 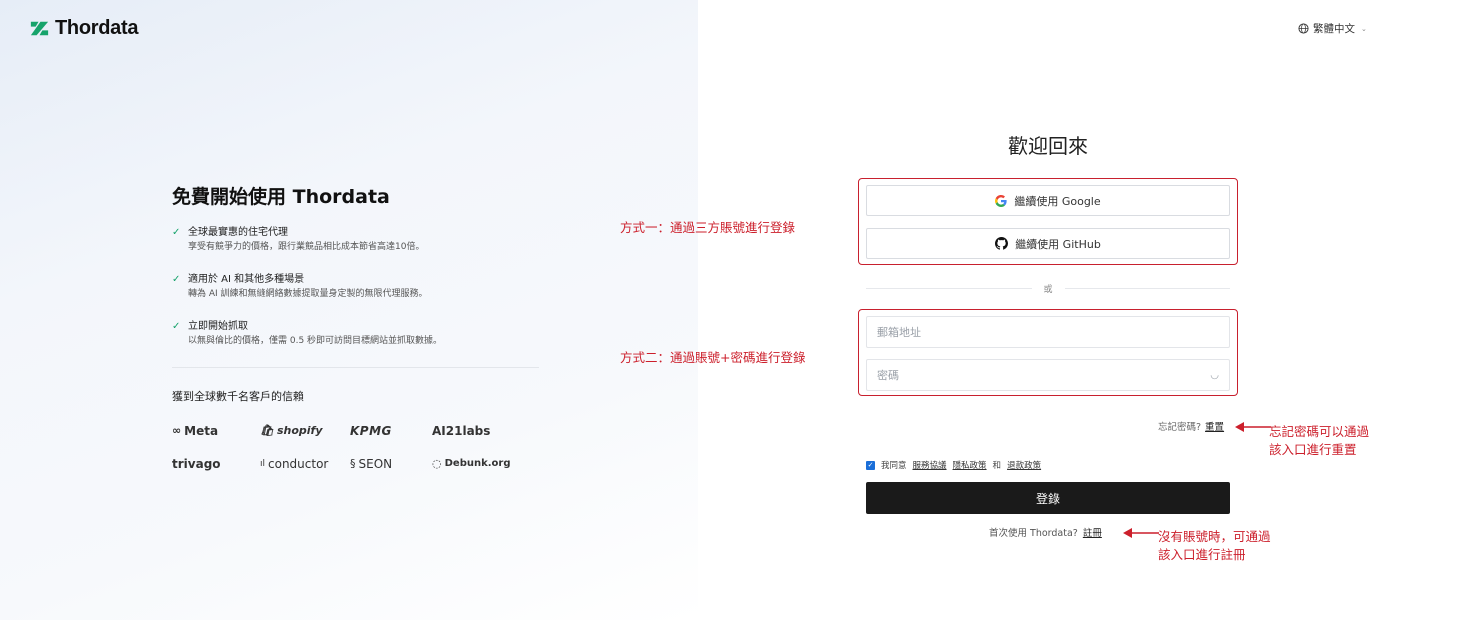 What do you see at coordinates (1214, 545) in the screenshot?
I see `annotation-signup: 沒有賬號時，可通過 該入口進行註冊` at bounding box center [1214, 545].